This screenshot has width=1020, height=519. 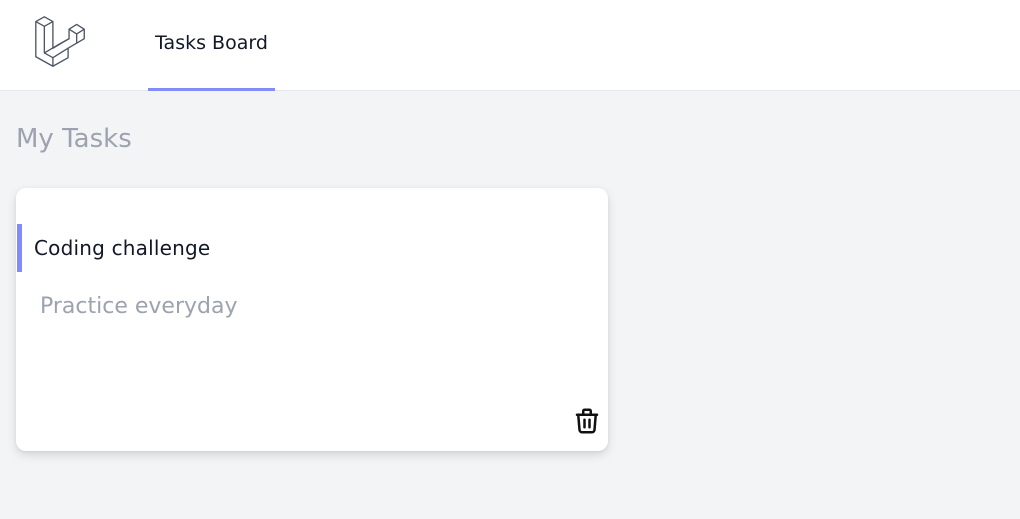 What do you see at coordinates (139, 306) in the screenshot?
I see `task-description: Practice everyday` at bounding box center [139, 306].